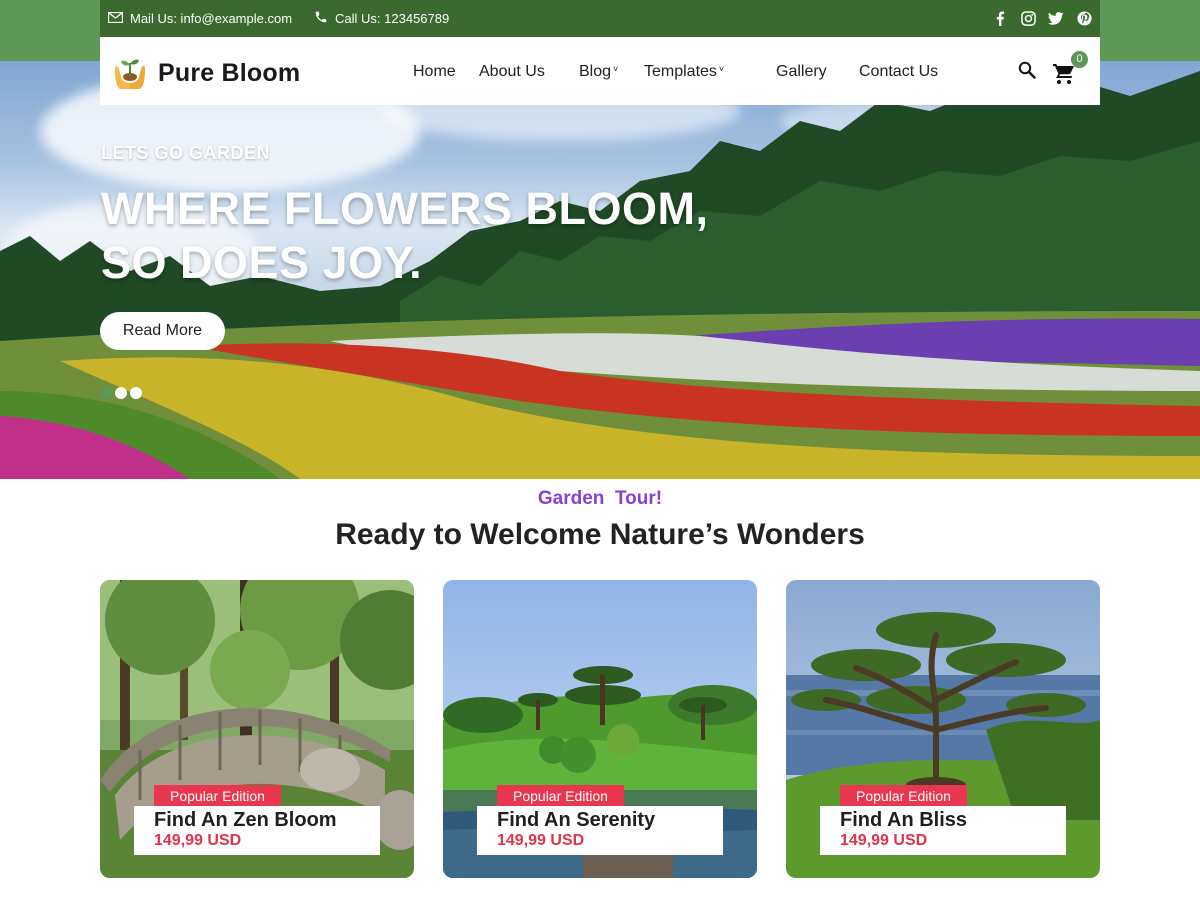 This screenshot has width=1200, height=900. What do you see at coordinates (229, 73) in the screenshot?
I see `brand-name: Pure Bloom` at bounding box center [229, 73].